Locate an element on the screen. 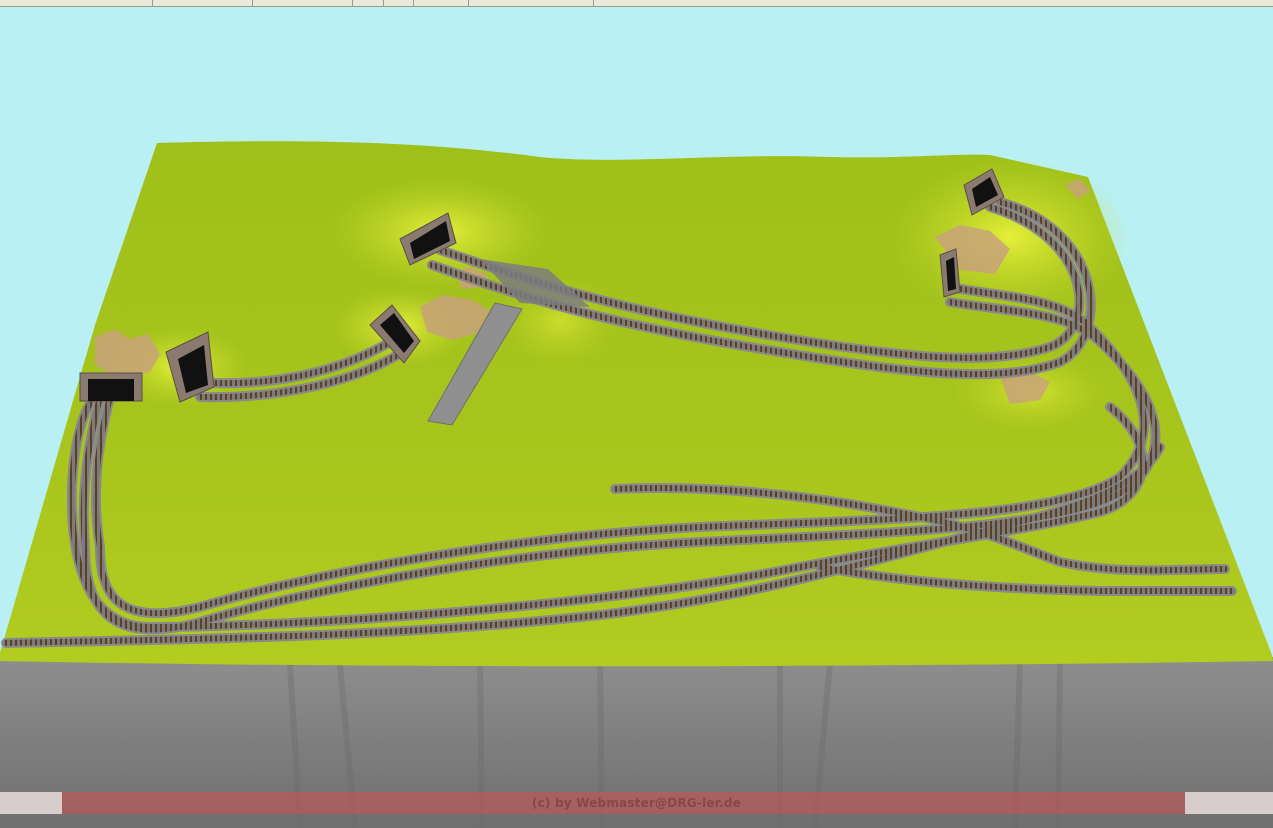  window-toolbar-strip is located at coordinates (636, 3).